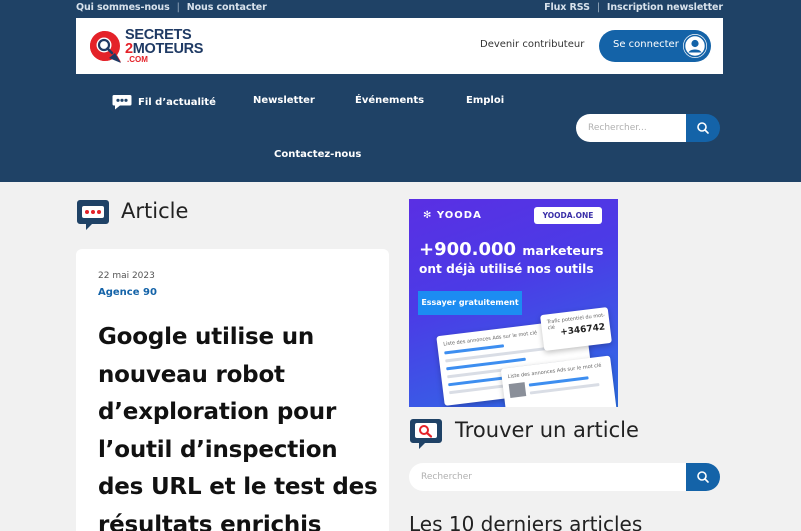  I want to click on site-logo: SECRETS 2MOTEURS .COM, so click(147, 47).